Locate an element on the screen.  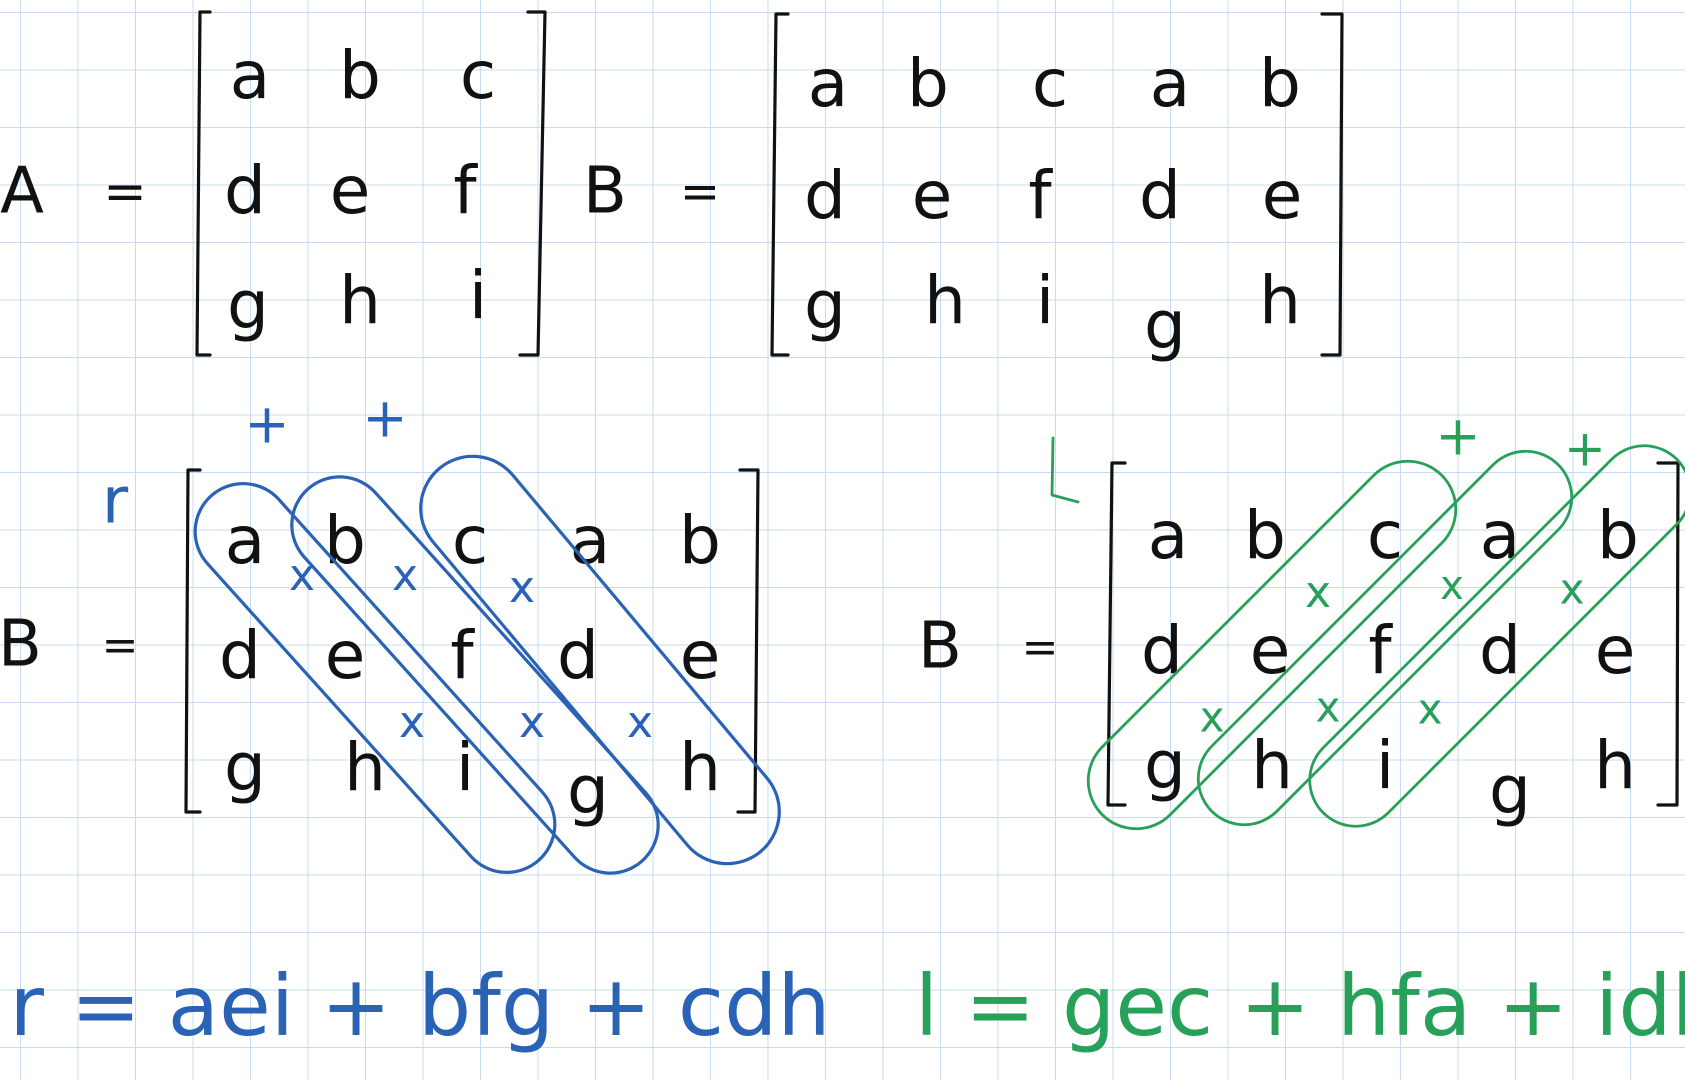
matrix-a-cells: a b c d e f g h i is located at coordinates (360, 190).